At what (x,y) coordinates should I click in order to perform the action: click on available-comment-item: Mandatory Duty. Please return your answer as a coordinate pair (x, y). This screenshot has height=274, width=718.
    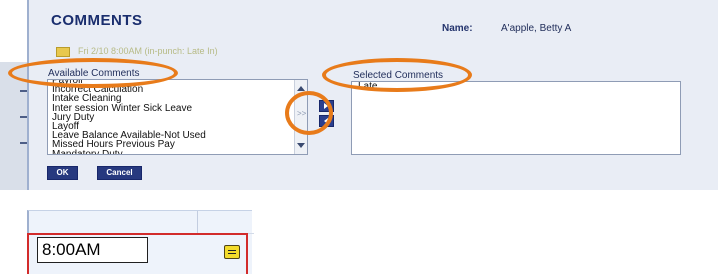
    Looking at the image, I should click on (172, 151).